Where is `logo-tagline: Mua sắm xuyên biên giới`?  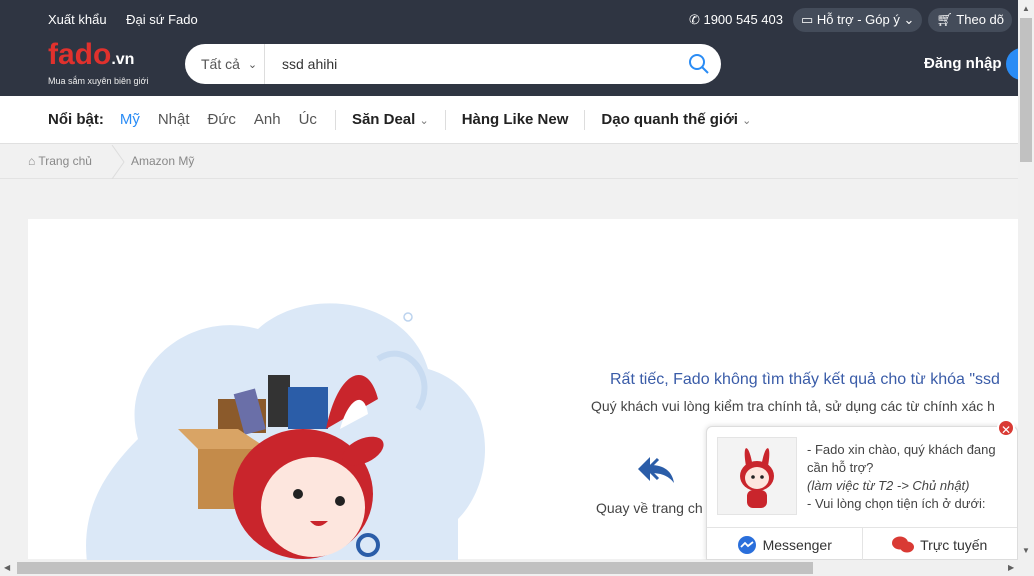 logo-tagline: Mua sắm xuyên biên giới is located at coordinates (98, 81).